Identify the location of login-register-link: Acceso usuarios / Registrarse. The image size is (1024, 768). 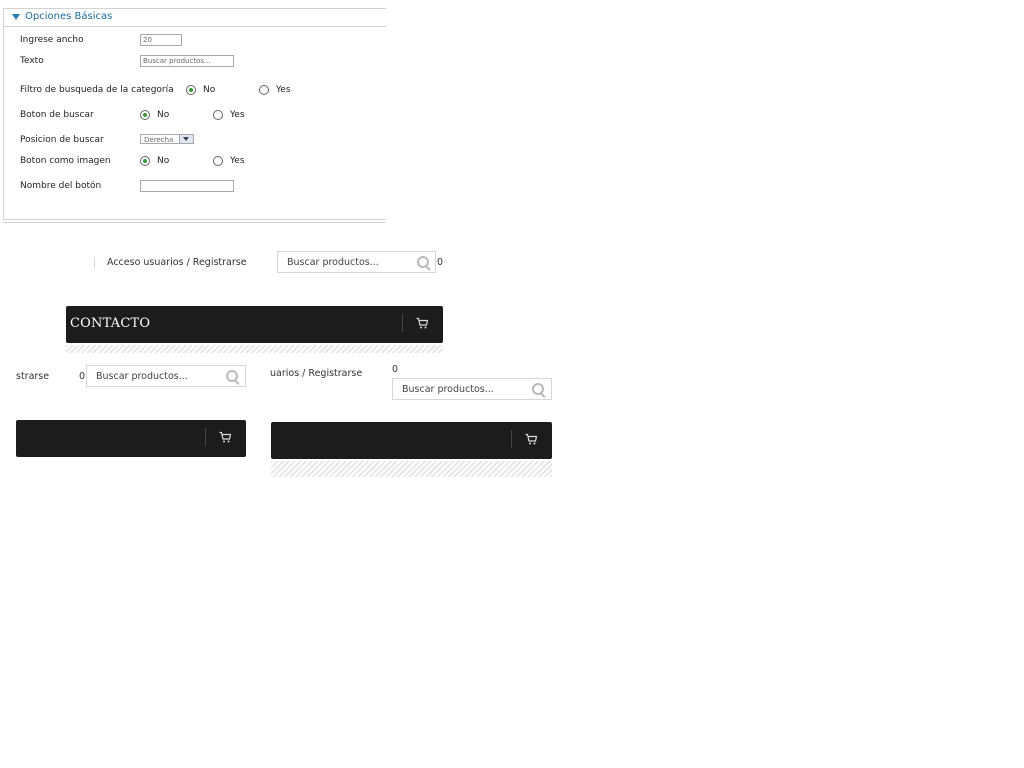
(177, 262).